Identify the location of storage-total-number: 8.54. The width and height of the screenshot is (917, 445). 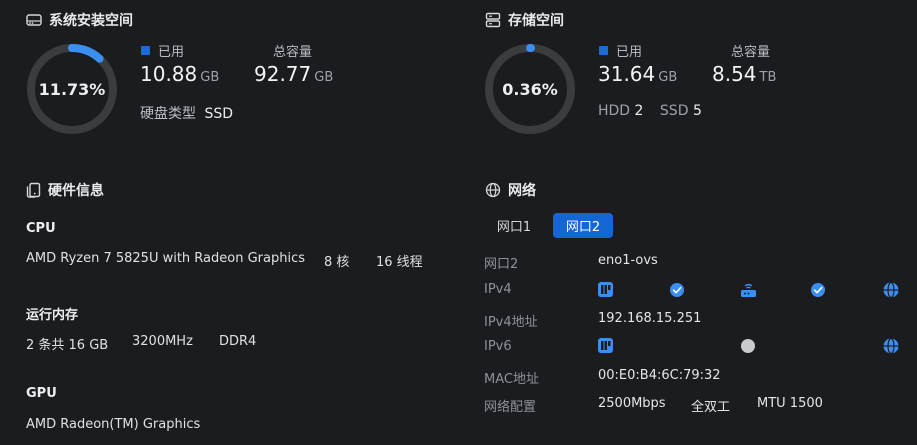
(734, 74).